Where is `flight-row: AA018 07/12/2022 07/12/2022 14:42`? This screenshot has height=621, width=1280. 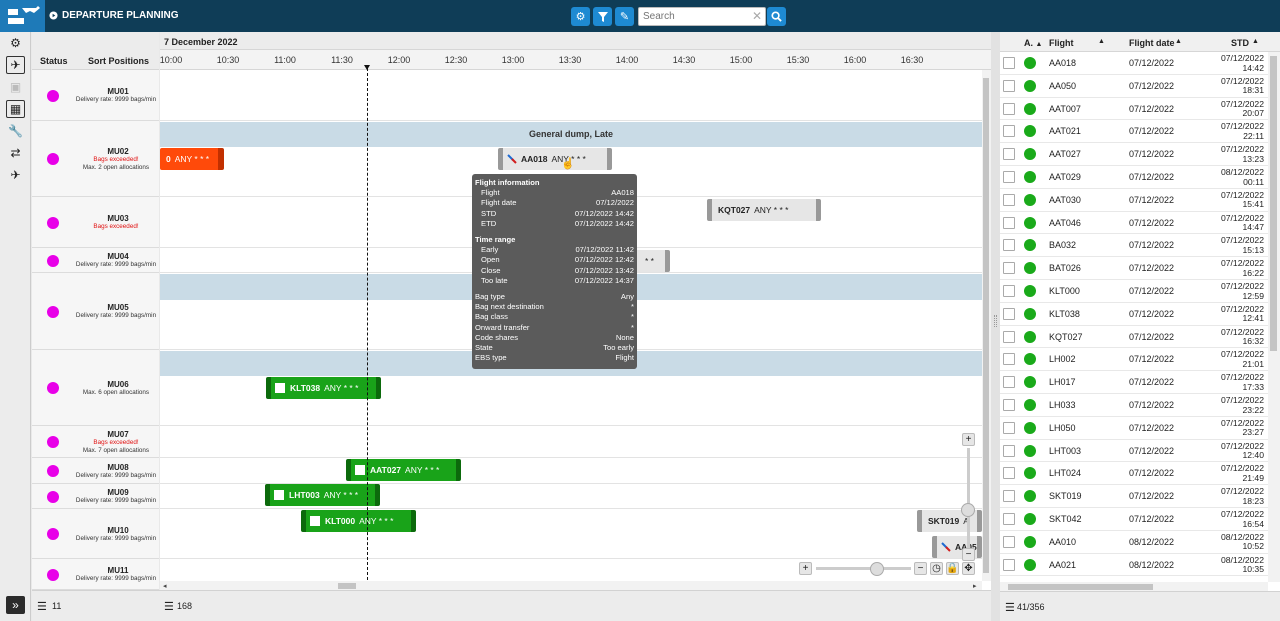
flight-row: AA018 07/12/2022 07/12/2022 14:42 is located at coordinates (1134, 63).